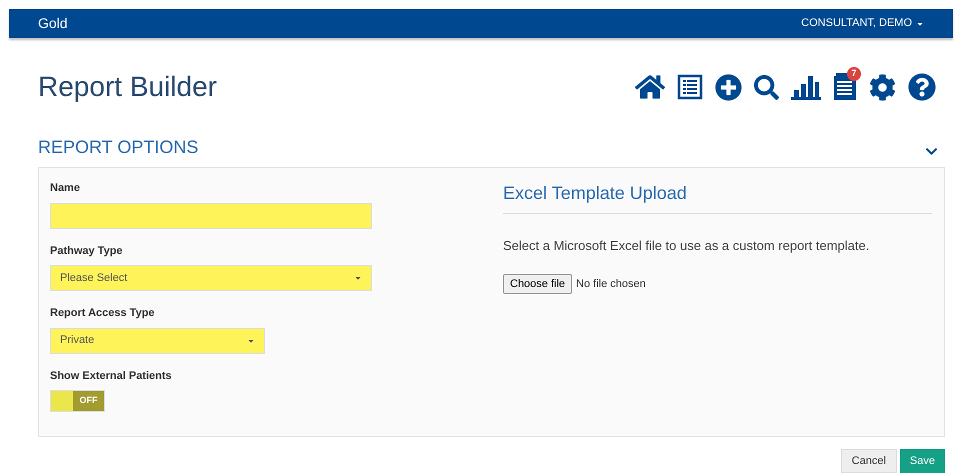  I want to click on field-label: Report Access Type, so click(103, 313).